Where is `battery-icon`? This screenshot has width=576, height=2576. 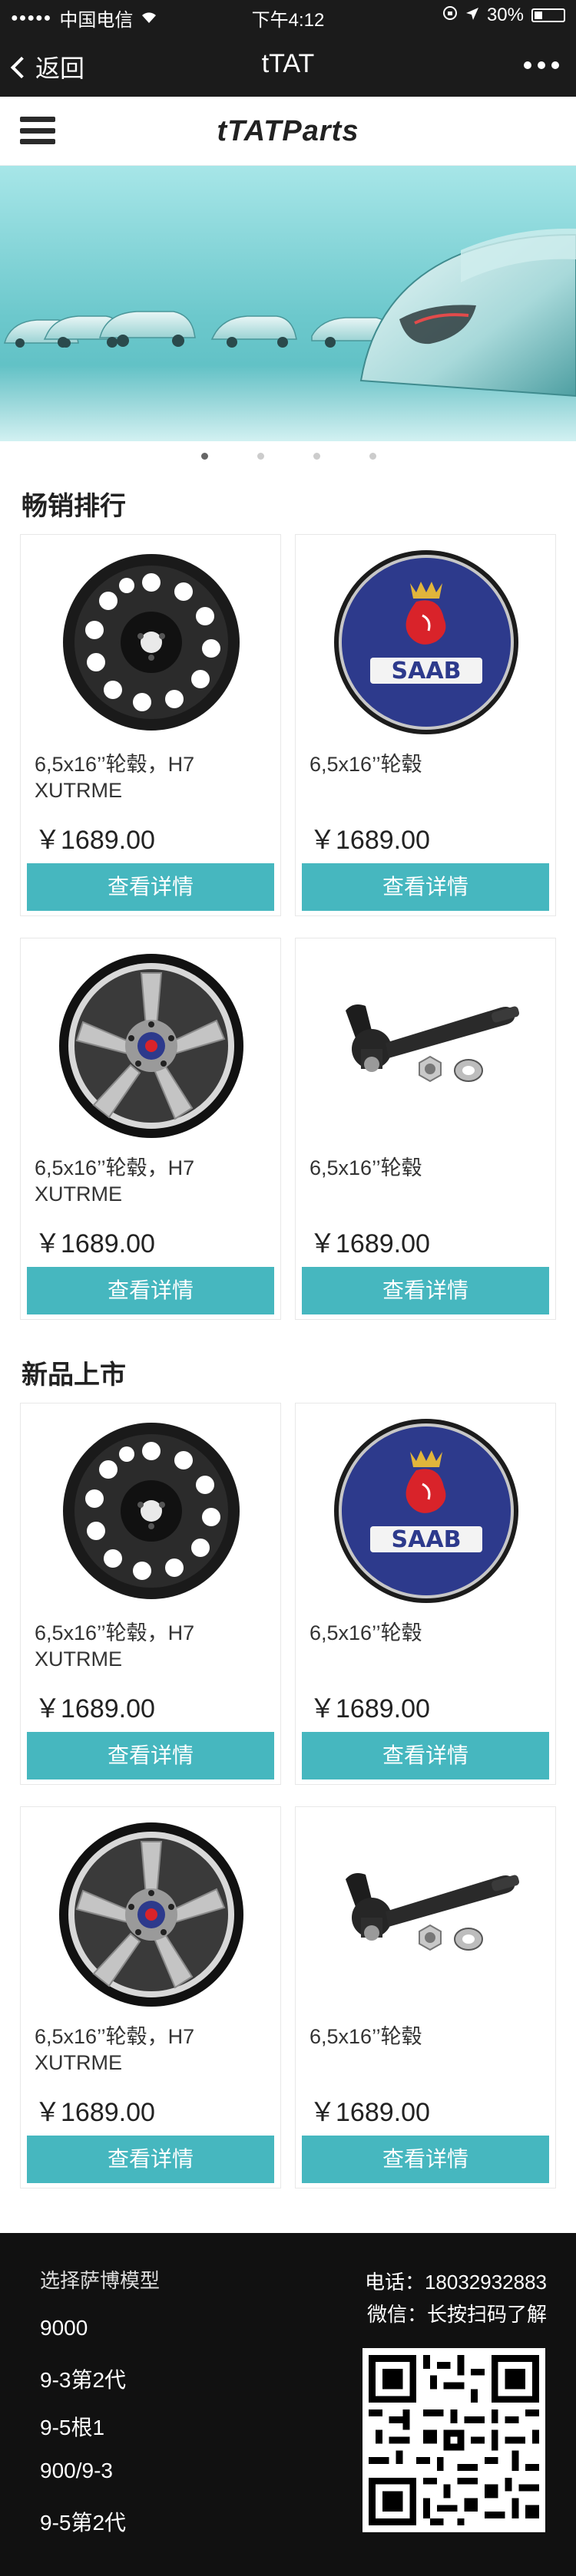
battery-icon is located at coordinates (548, 15).